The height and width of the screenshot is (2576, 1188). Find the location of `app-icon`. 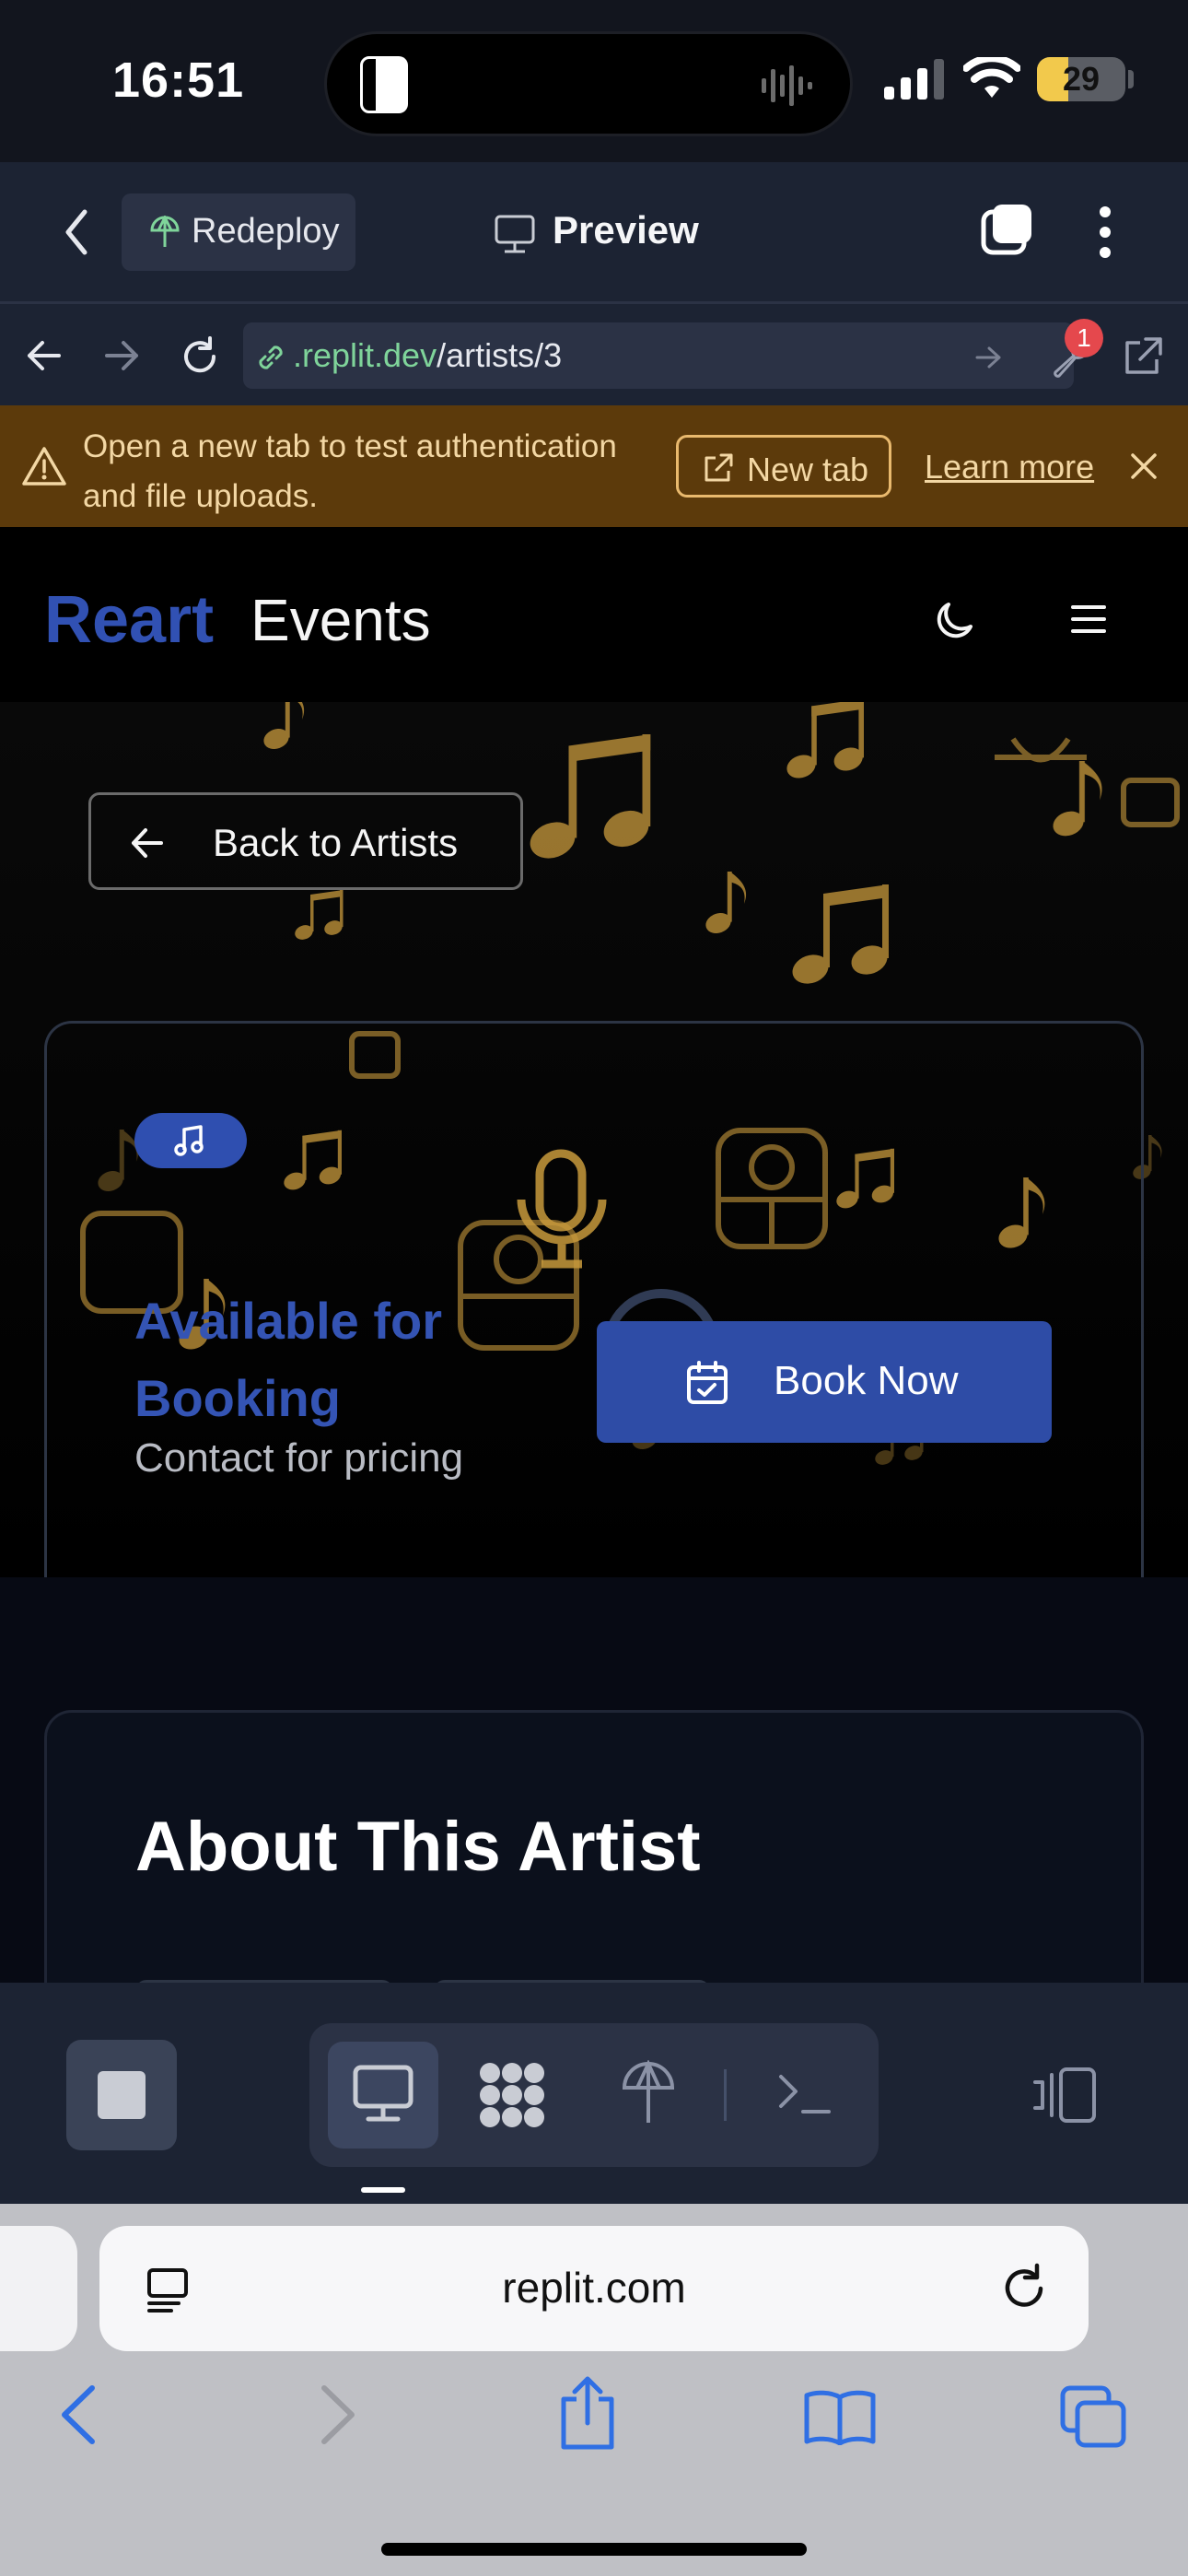

app-icon is located at coordinates (384, 84).